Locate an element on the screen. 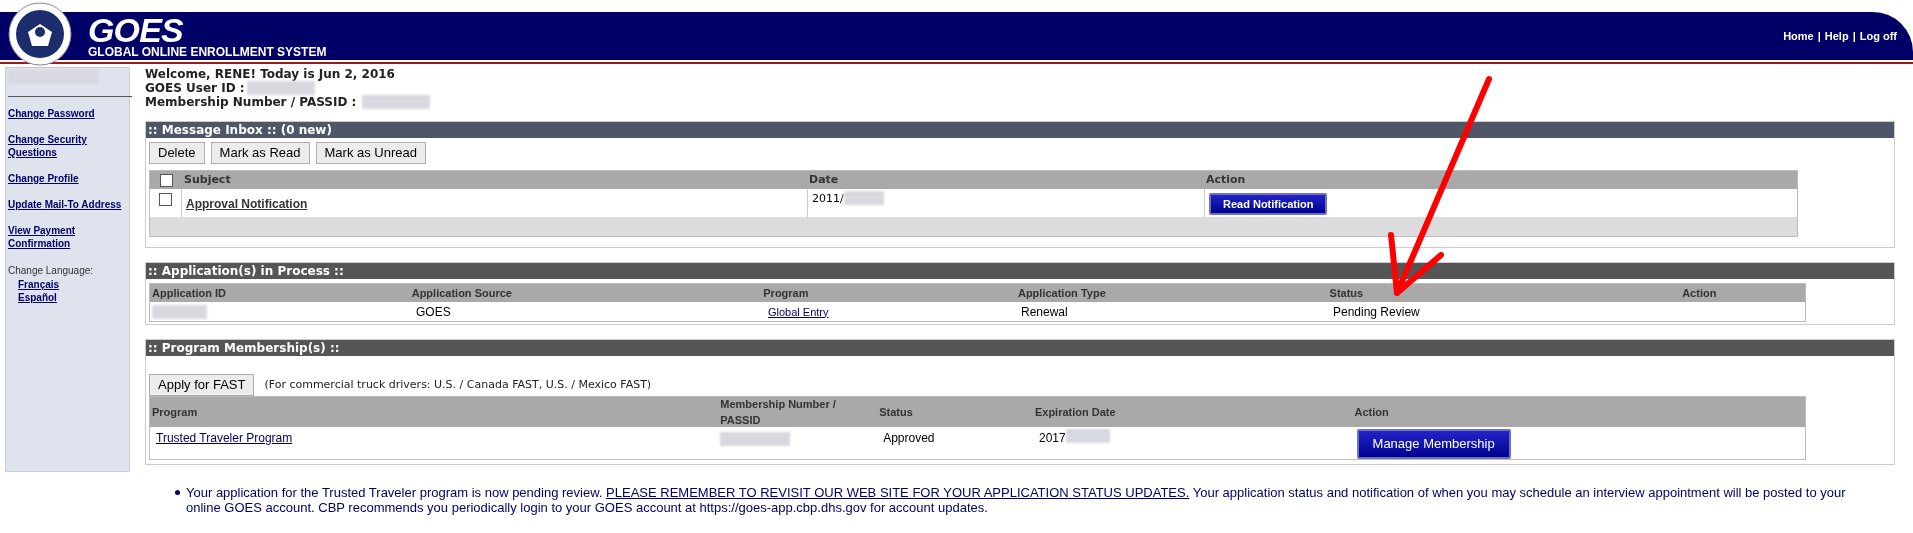 Image resolution: width=1913 pixels, height=533 pixels. action-button: Read Notification is located at coordinates (1268, 204).